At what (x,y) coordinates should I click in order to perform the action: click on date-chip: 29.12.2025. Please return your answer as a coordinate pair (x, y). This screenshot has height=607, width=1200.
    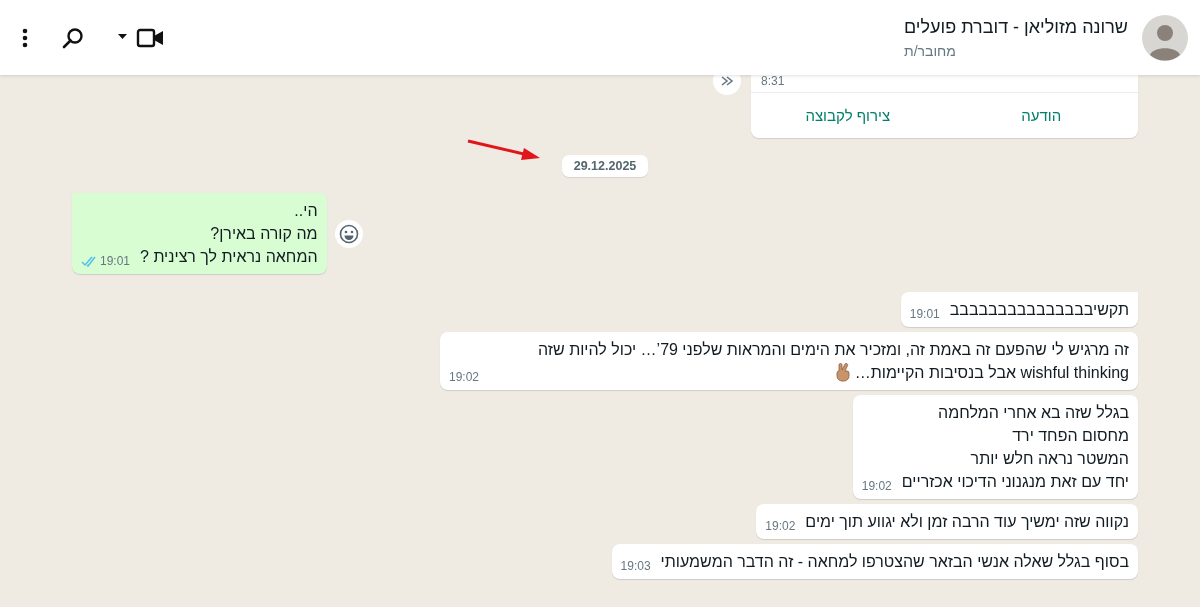
    Looking at the image, I should click on (605, 166).